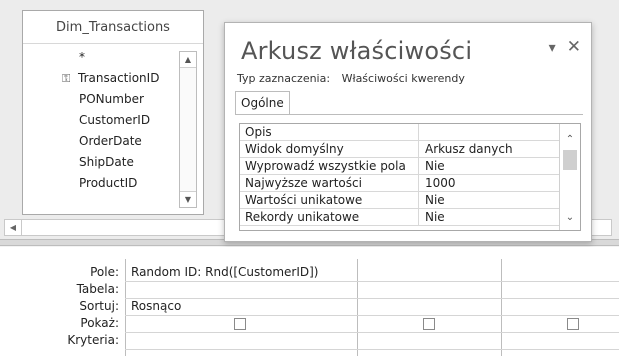 The width and height of the screenshot is (619, 356). I want to click on field-list-scrollbar: ▲ ▼, so click(188, 129).